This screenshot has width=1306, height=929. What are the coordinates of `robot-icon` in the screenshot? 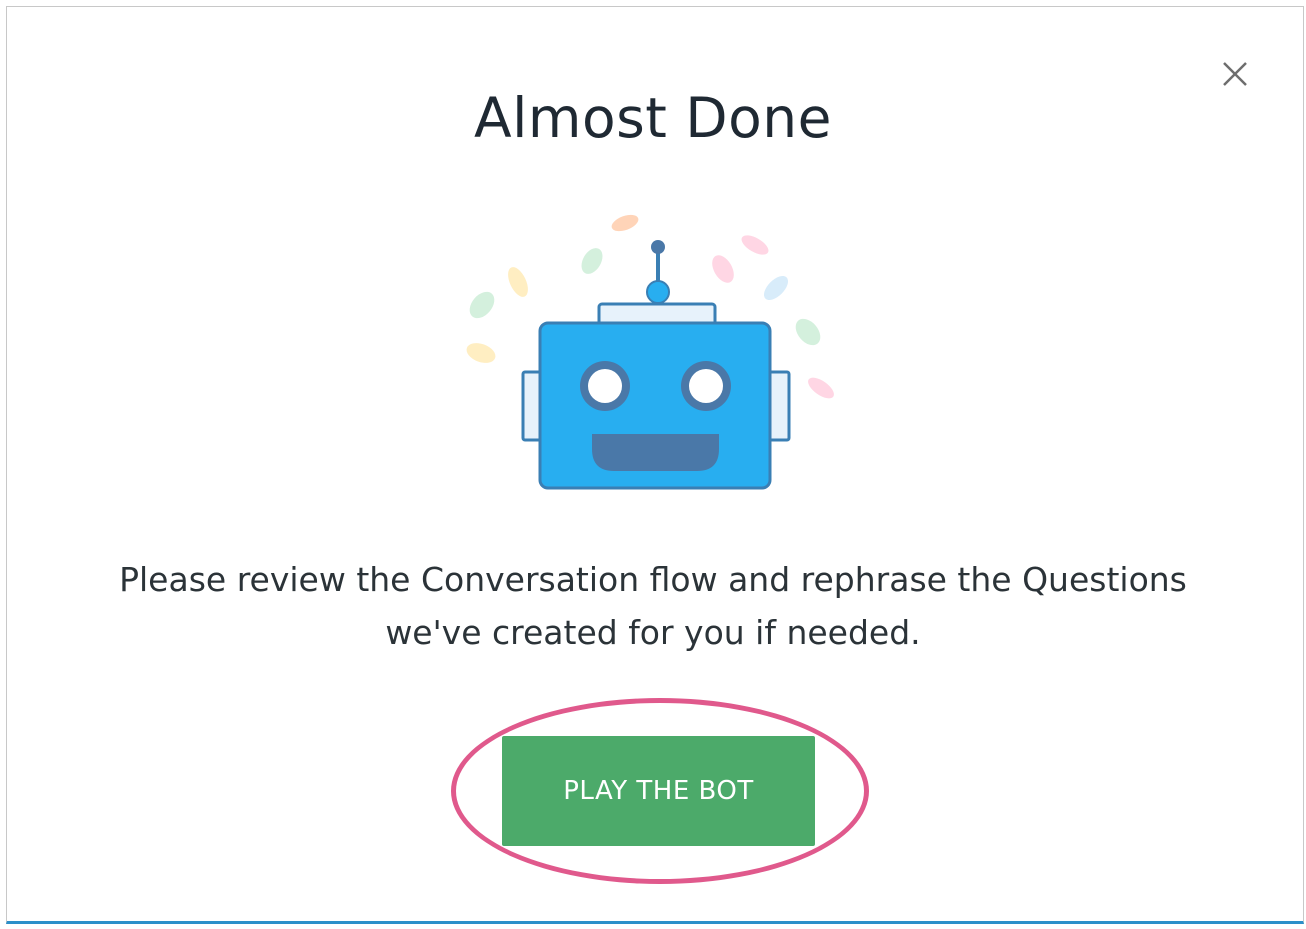 It's located at (650, 352).